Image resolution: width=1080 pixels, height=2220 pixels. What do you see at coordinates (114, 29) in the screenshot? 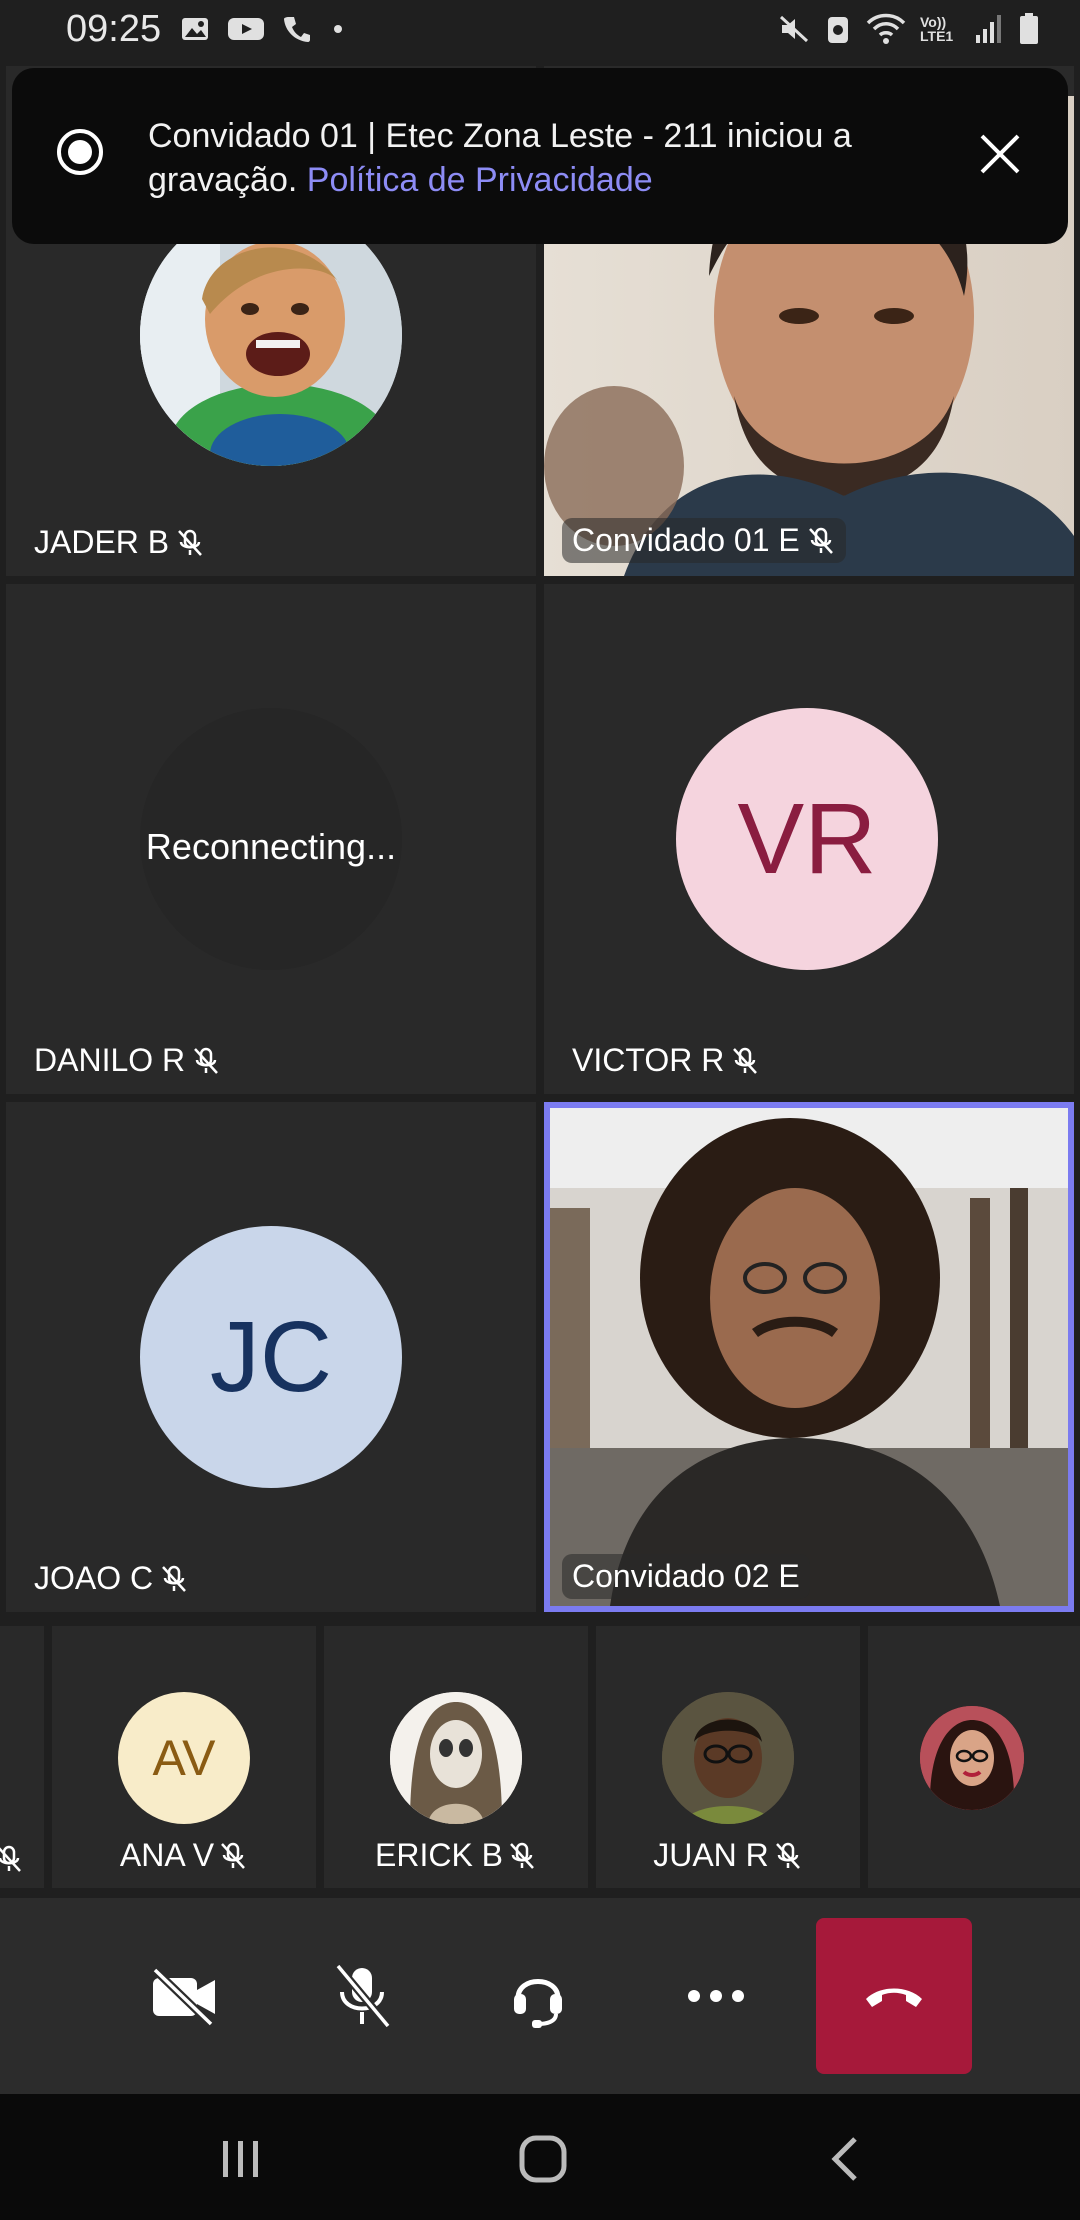
I see `clock: 09:25` at bounding box center [114, 29].